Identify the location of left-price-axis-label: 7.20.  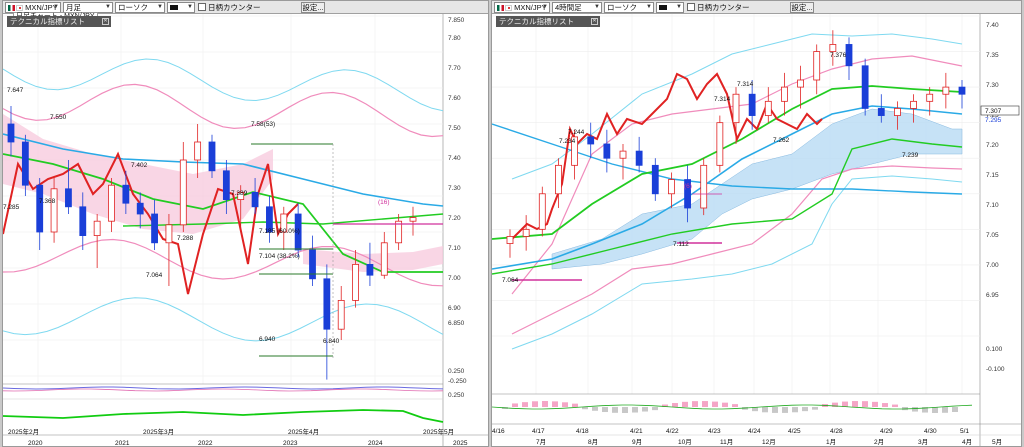
(454, 218).